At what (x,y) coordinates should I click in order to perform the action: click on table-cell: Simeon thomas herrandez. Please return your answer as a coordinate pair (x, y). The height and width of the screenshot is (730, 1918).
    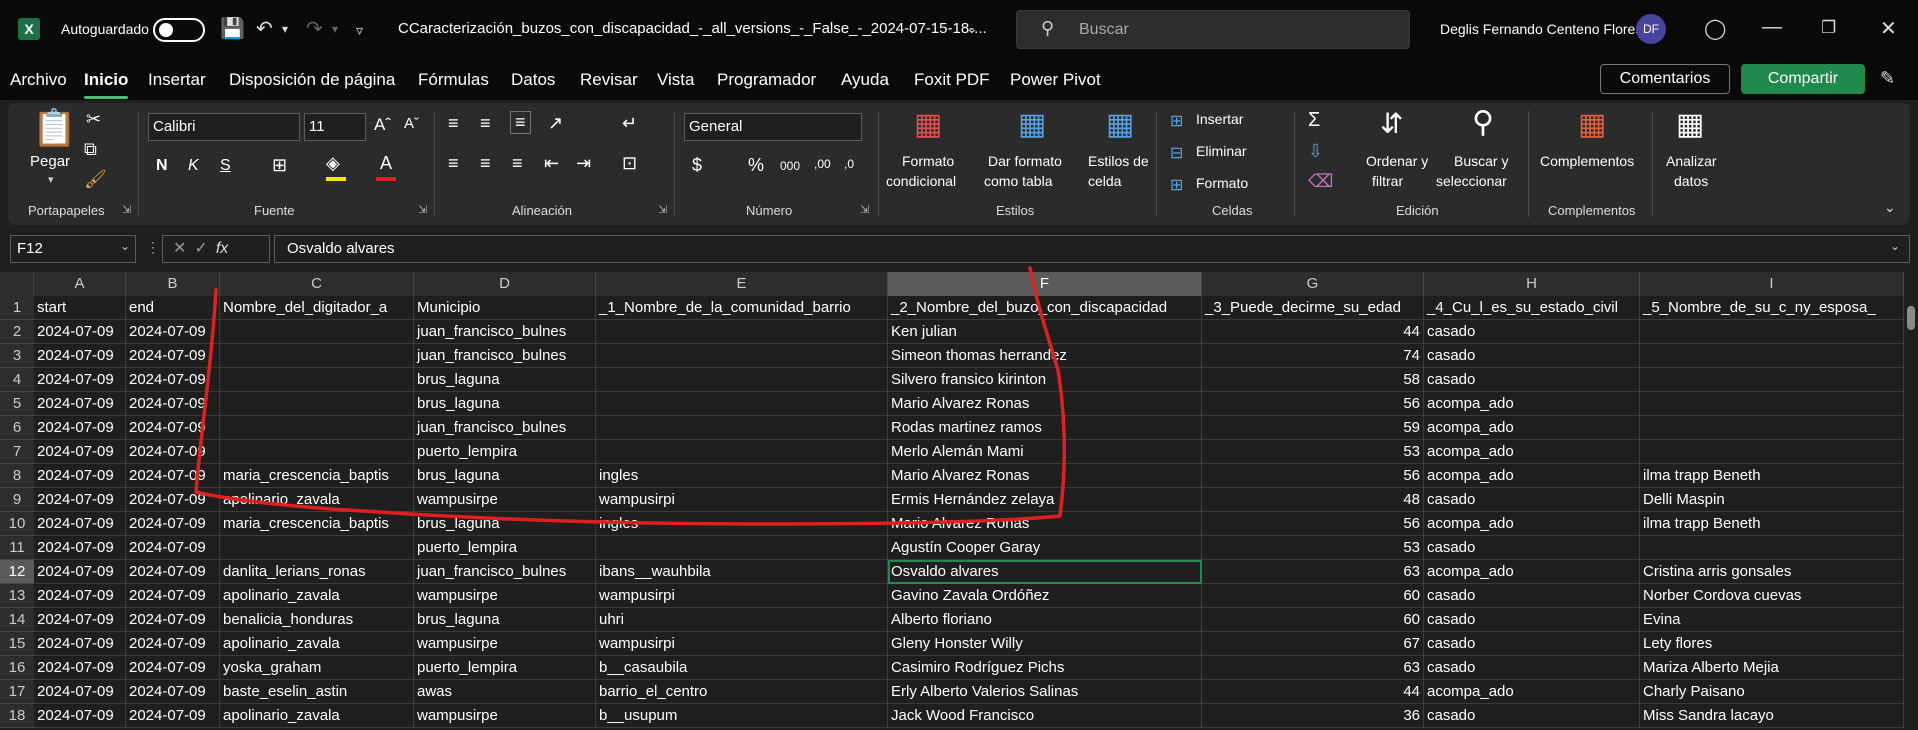
    Looking at the image, I should click on (1045, 356).